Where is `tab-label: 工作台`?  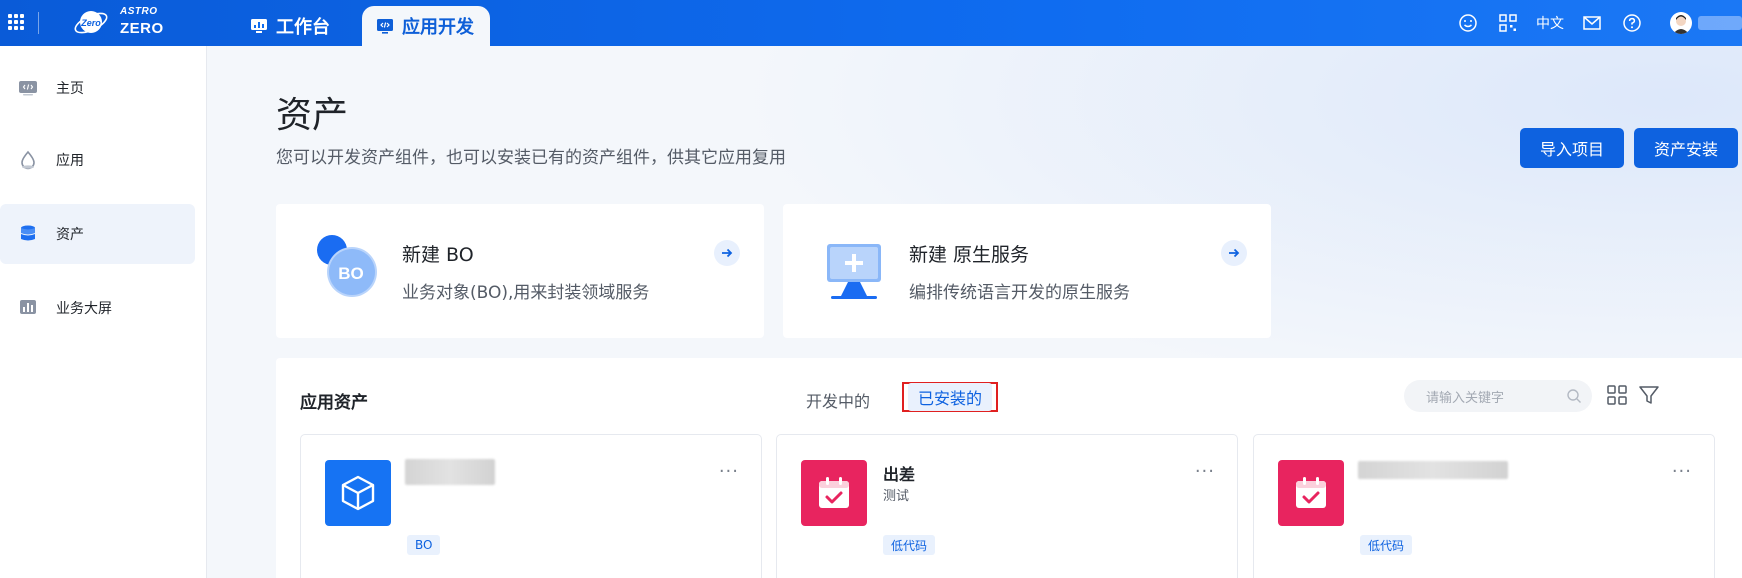
tab-label: 工作台 is located at coordinates (303, 27).